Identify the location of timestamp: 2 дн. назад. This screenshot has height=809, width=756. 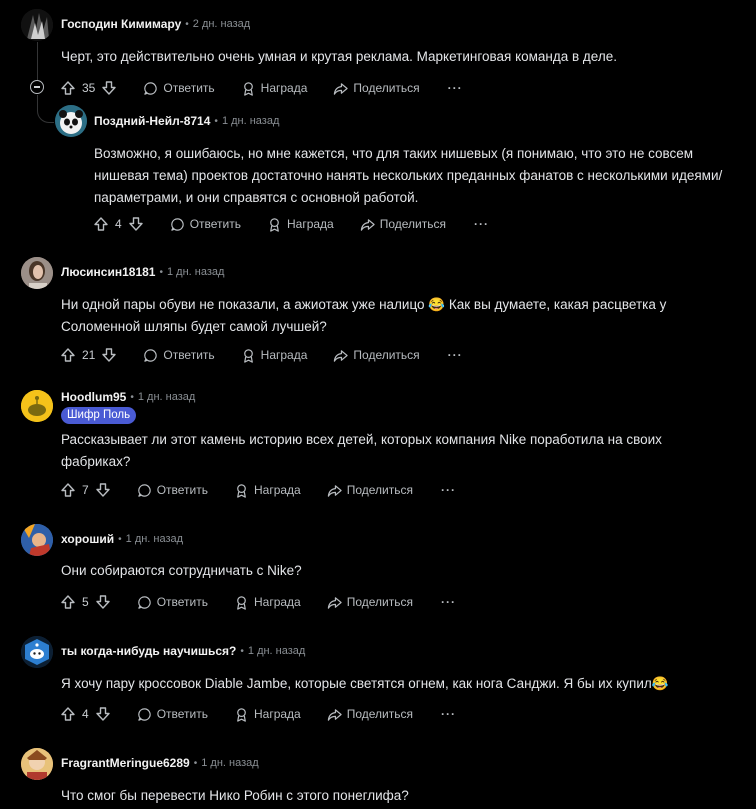
(221, 24).